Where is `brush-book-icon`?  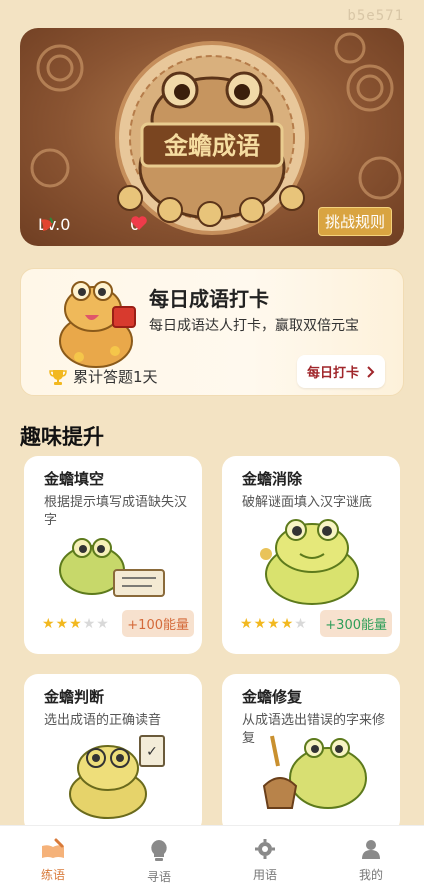 brush-book-icon is located at coordinates (53, 848).